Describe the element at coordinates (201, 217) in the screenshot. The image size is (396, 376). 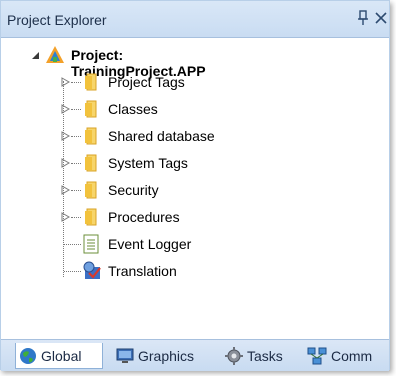
I see `tree-item-procedures: Procedures` at that location.